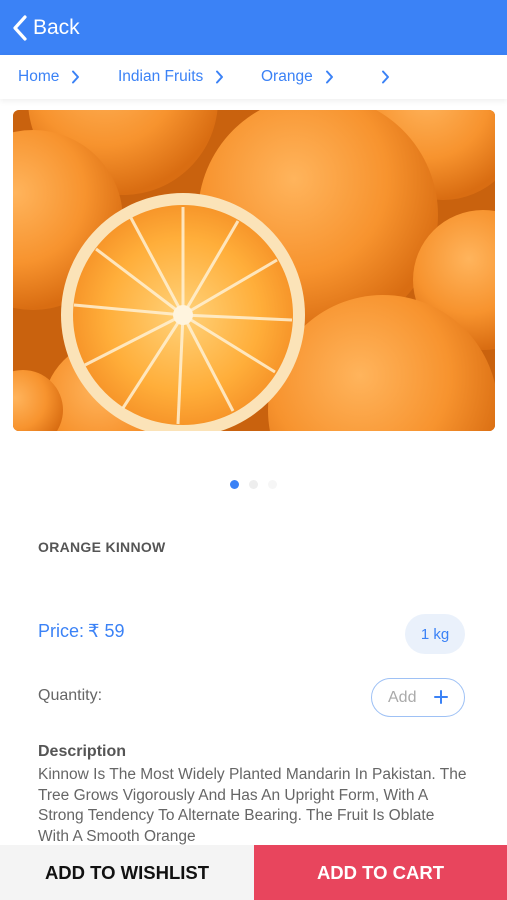 The image size is (507, 900). Describe the element at coordinates (106, 631) in the screenshot. I see `price-value: ₹ 59` at that location.